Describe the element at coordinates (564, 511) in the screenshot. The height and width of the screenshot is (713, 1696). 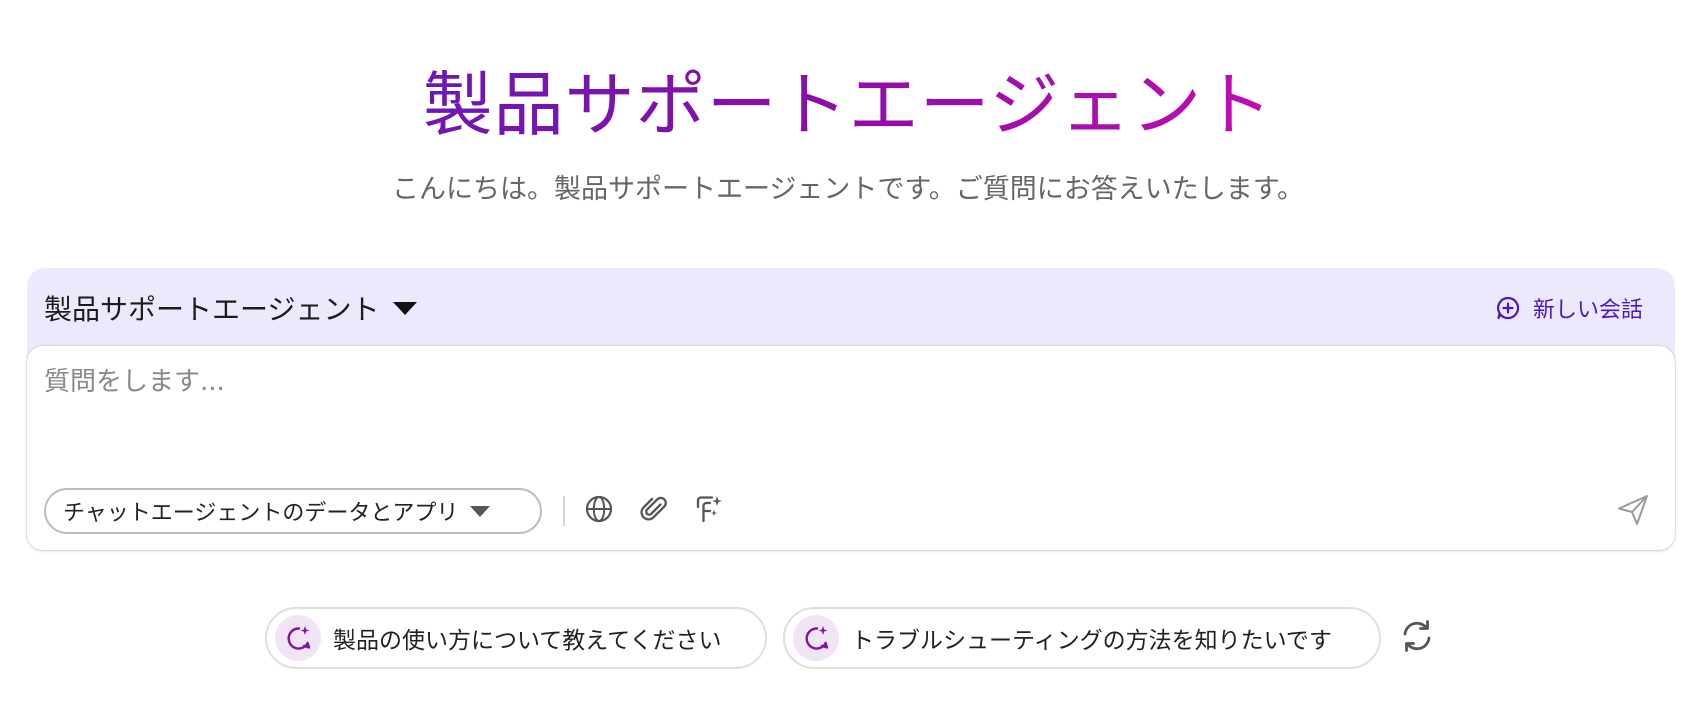
I see `toolbar-divider` at that location.